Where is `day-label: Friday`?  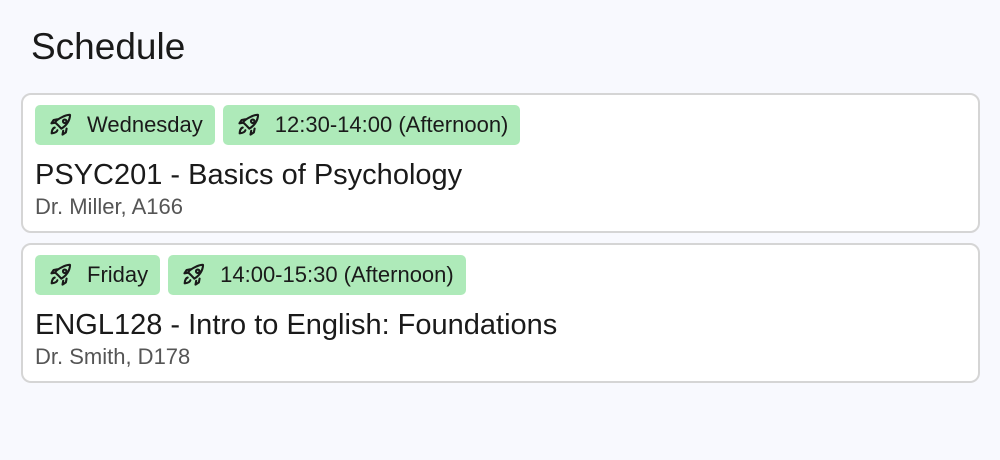
day-label: Friday is located at coordinates (118, 274).